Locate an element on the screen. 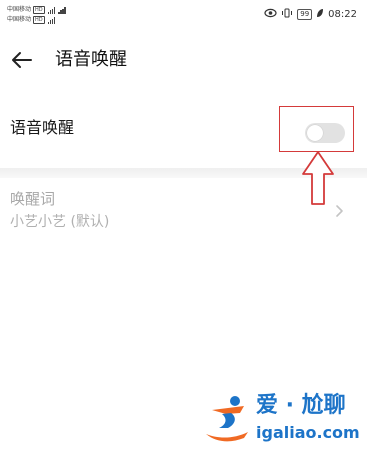  battery-icon: 99 is located at coordinates (305, 14).